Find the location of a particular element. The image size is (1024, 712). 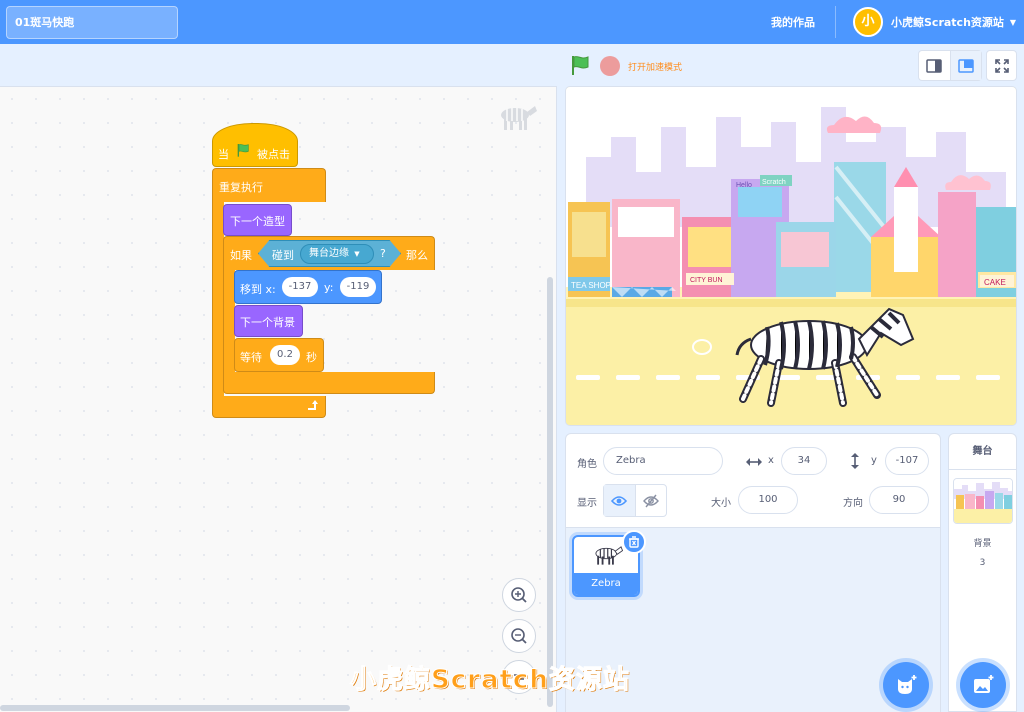

hello-sign: Hello is located at coordinates (744, 185).